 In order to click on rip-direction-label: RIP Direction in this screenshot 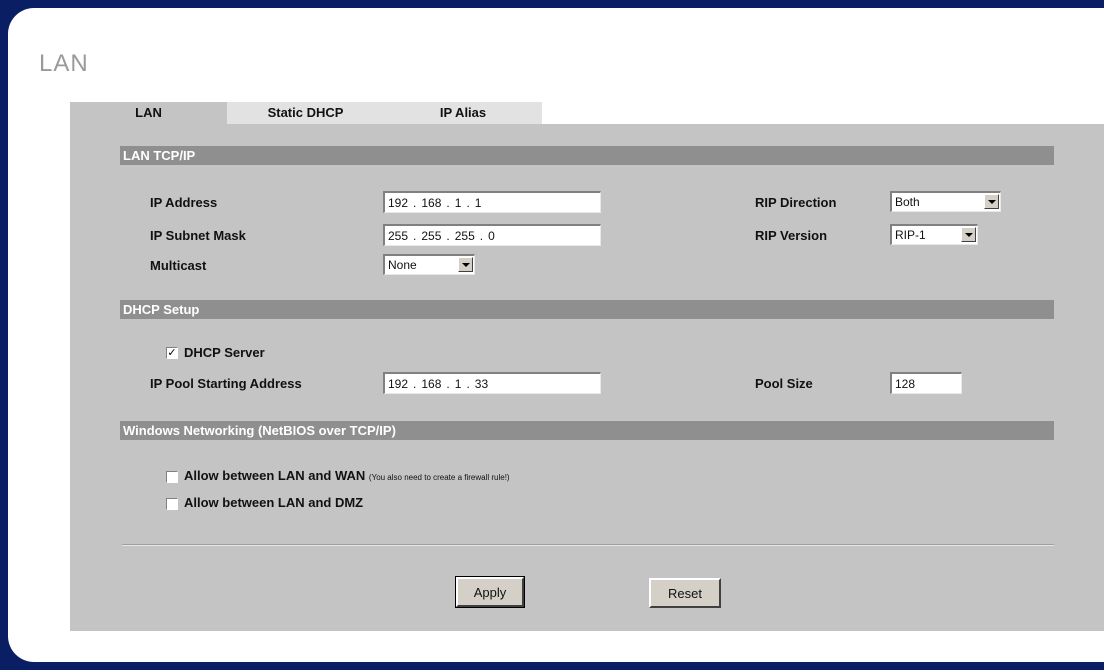, I will do `click(796, 202)`.